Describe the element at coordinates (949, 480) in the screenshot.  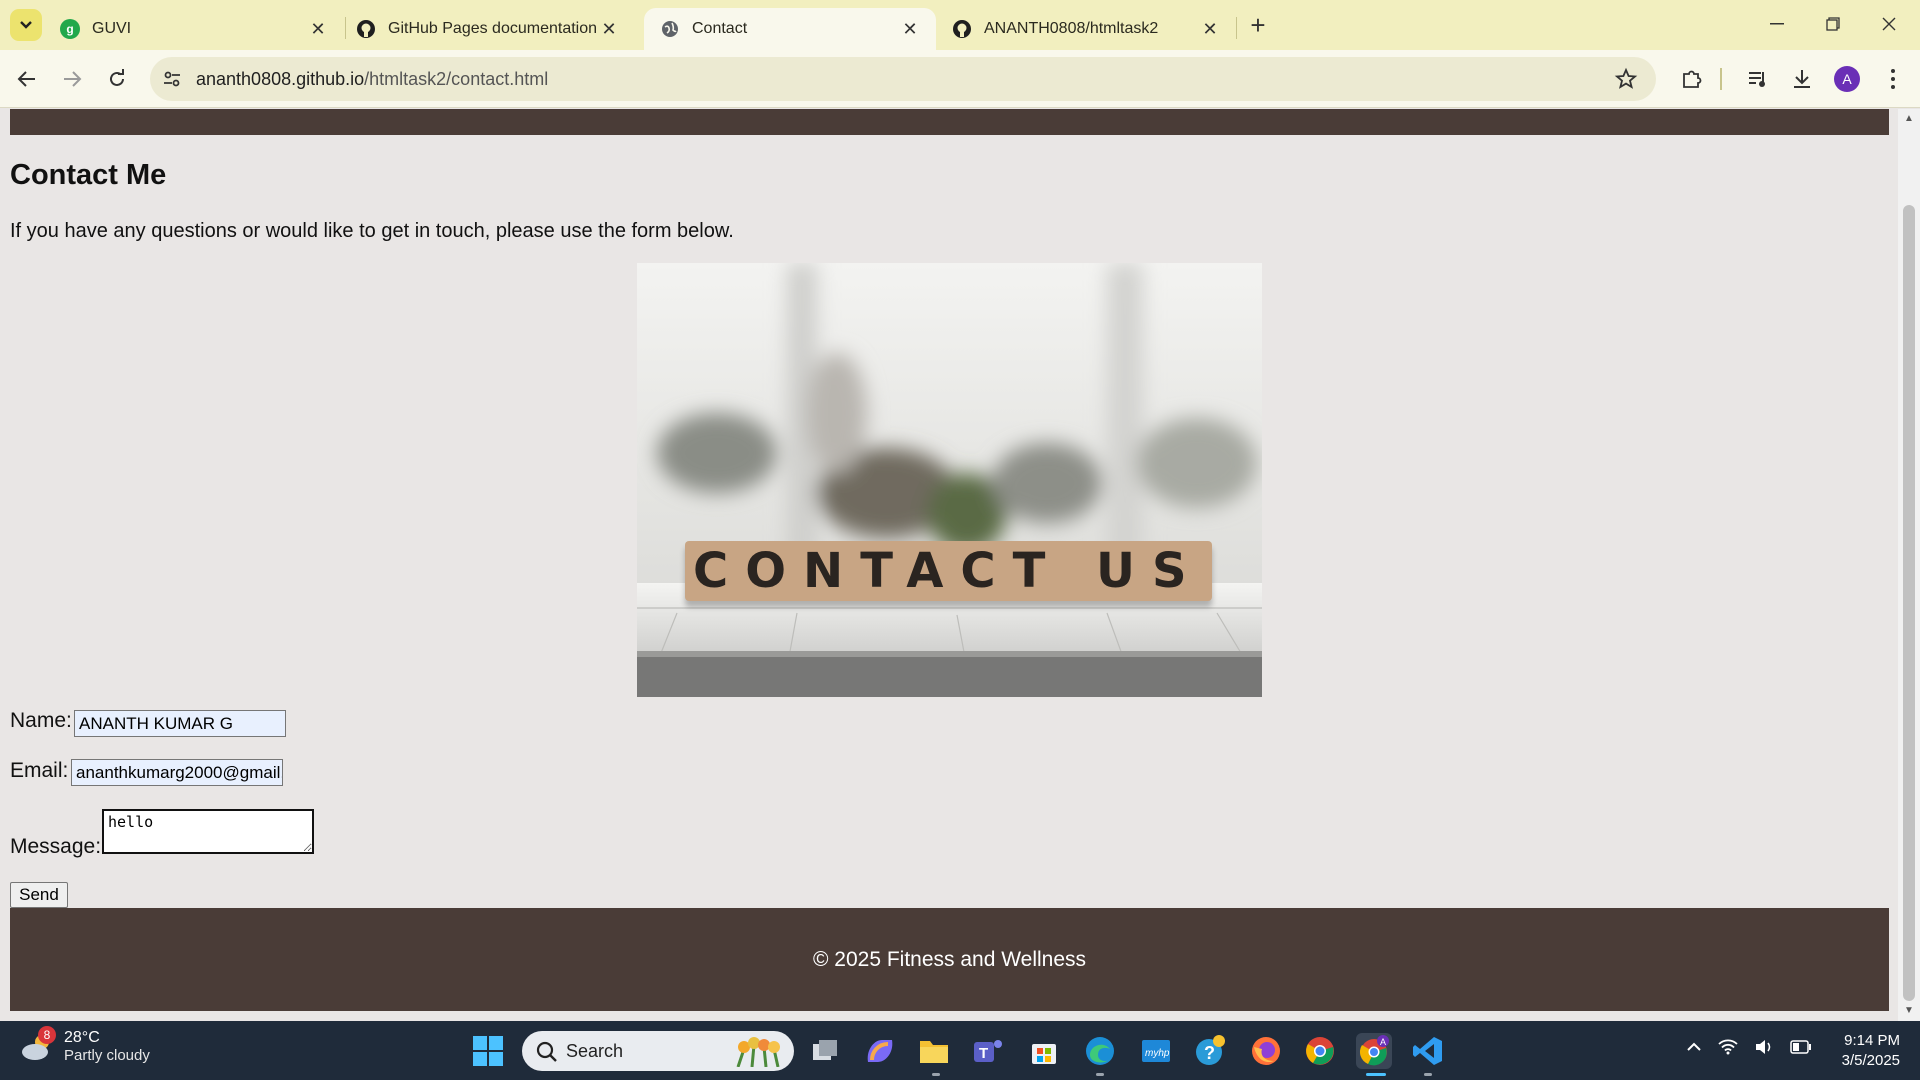
I see `contact-us-image: CONTACT US` at that location.